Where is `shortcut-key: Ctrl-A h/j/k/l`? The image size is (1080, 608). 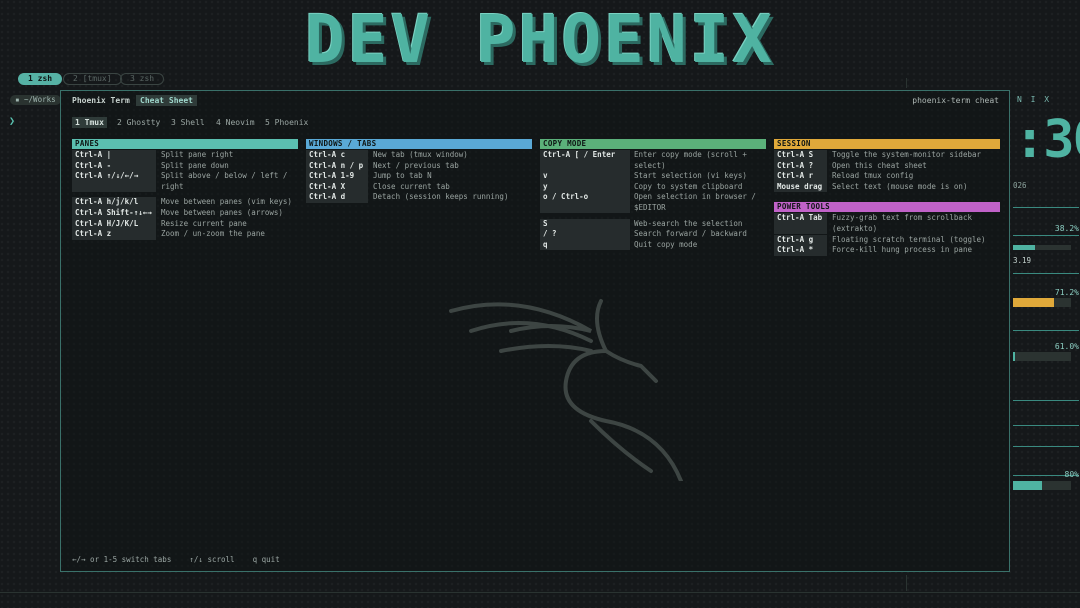 shortcut-key: Ctrl-A h/j/k/l is located at coordinates (114, 202).